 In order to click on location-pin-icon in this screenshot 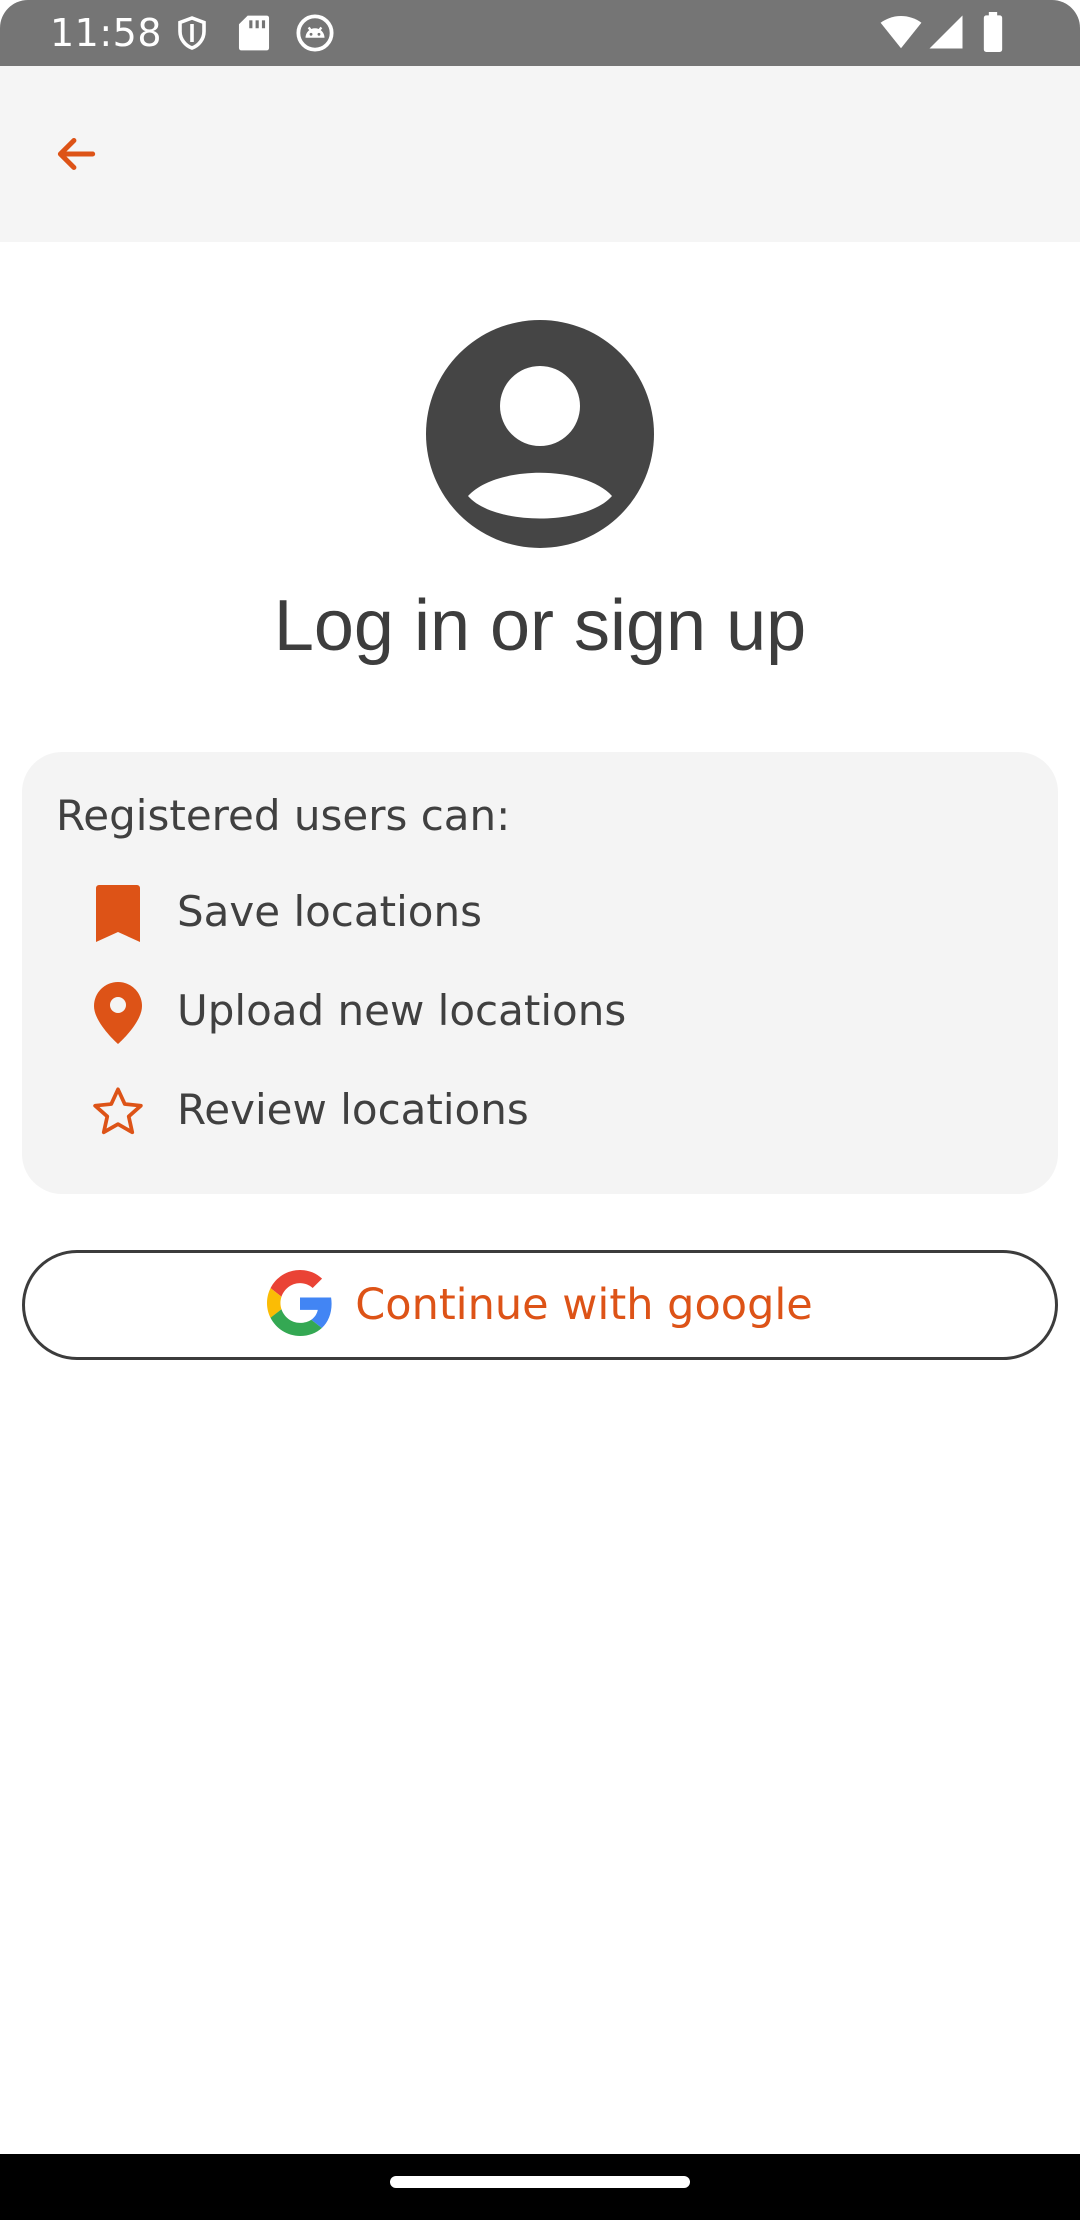, I will do `click(118, 1013)`.